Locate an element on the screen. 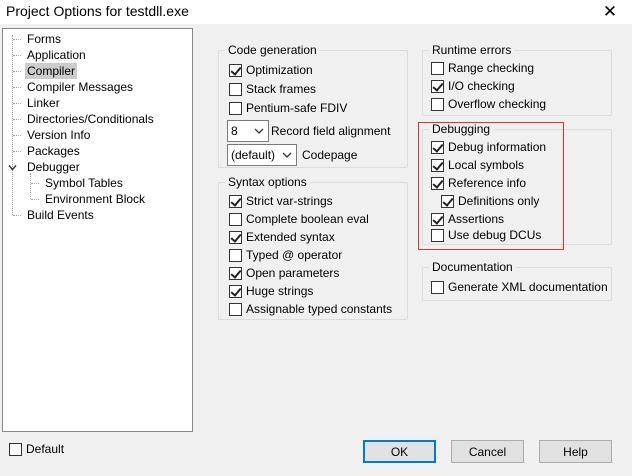 The width and height of the screenshot is (632, 476). default-checkbox: Default is located at coordinates (36, 449).